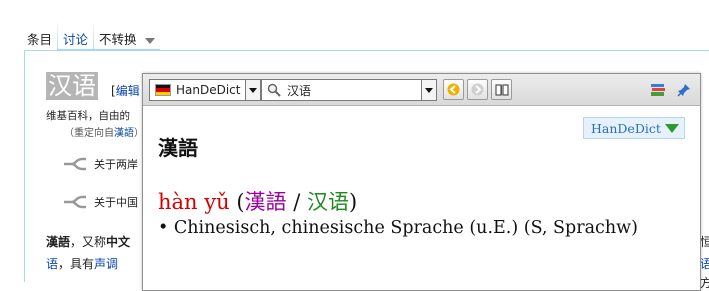 The height and width of the screenshot is (291, 709). What do you see at coordinates (24, 166) in the screenshot?
I see `content-left-border` at bounding box center [24, 166].